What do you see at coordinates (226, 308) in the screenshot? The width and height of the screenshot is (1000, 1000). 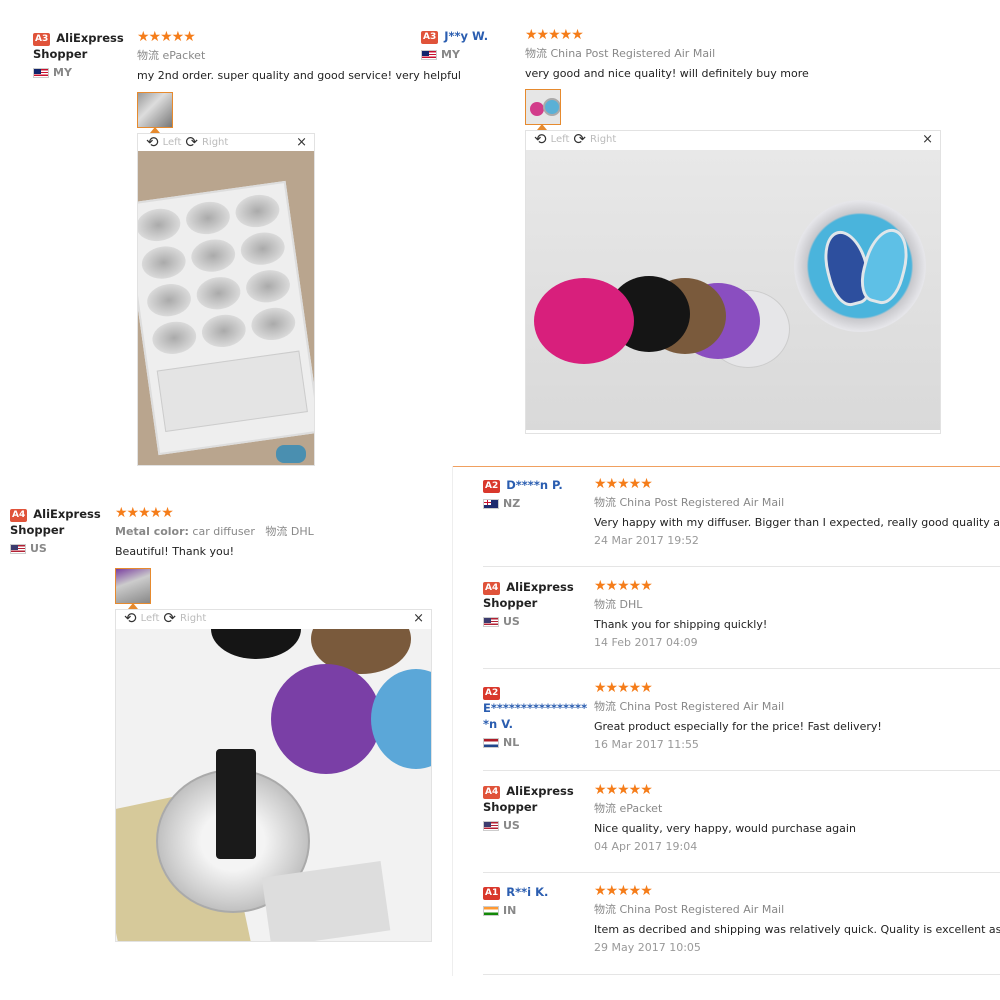 I see `review-photo` at bounding box center [226, 308].